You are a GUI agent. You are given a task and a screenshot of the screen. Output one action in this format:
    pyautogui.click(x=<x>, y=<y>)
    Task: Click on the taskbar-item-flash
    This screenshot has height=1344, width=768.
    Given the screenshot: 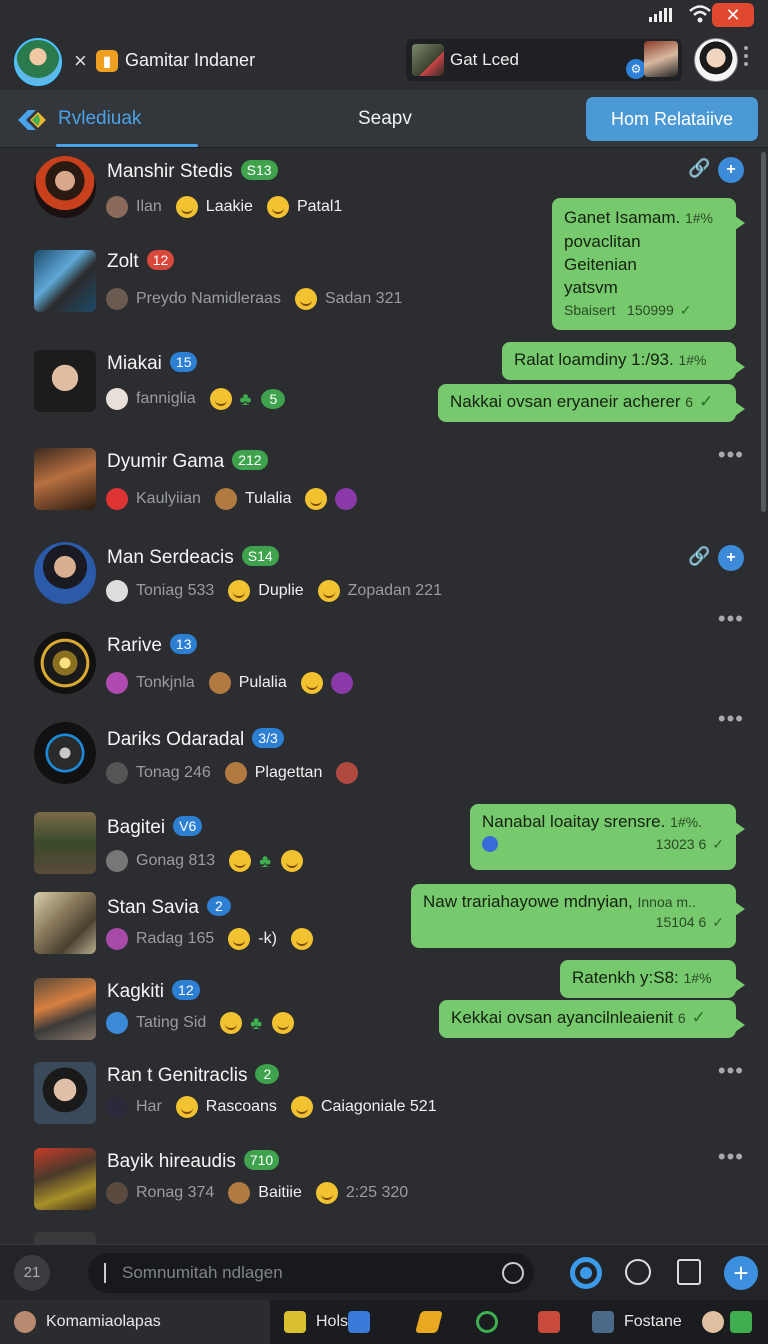 What is the action you would take?
    pyautogui.click(x=432, y=1322)
    